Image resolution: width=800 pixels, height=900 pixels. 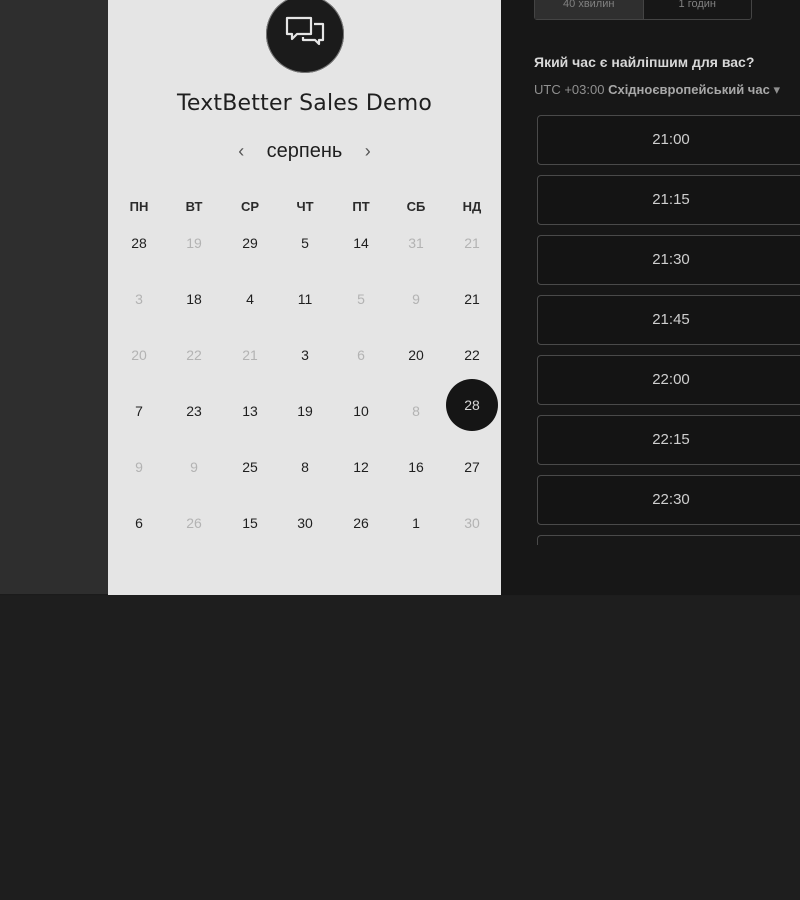 What do you see at coordinates (668, 140) in the screenshot?
I see `time-slot-button: 21:00` at bounding box center [668, 140].